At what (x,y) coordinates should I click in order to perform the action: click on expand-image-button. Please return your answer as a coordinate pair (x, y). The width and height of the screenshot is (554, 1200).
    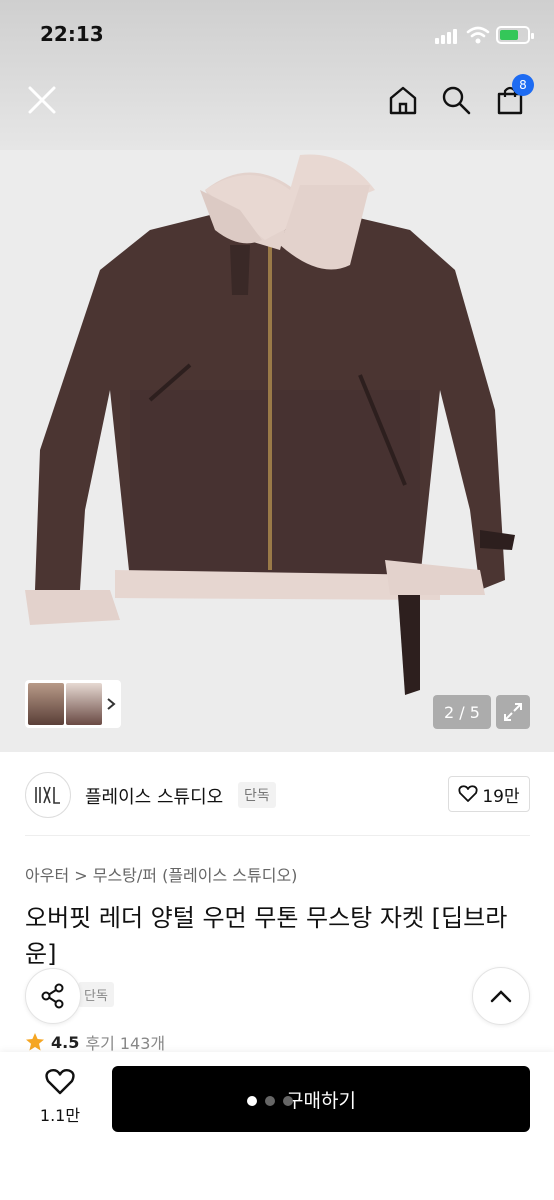
    Looking at the image, I should click on (513, 712).